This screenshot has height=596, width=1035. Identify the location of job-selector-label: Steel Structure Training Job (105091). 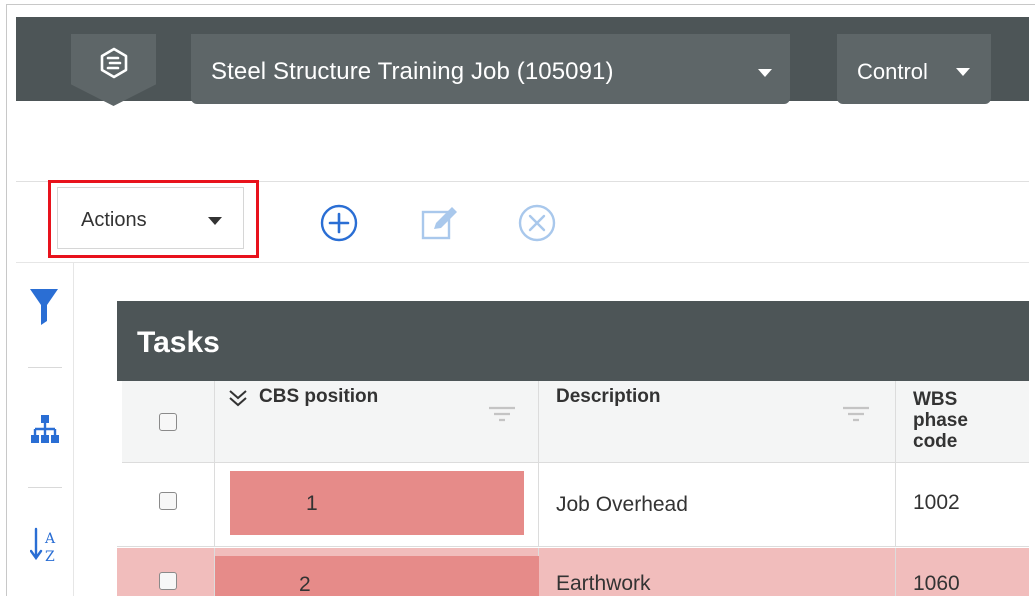
(412, 71).